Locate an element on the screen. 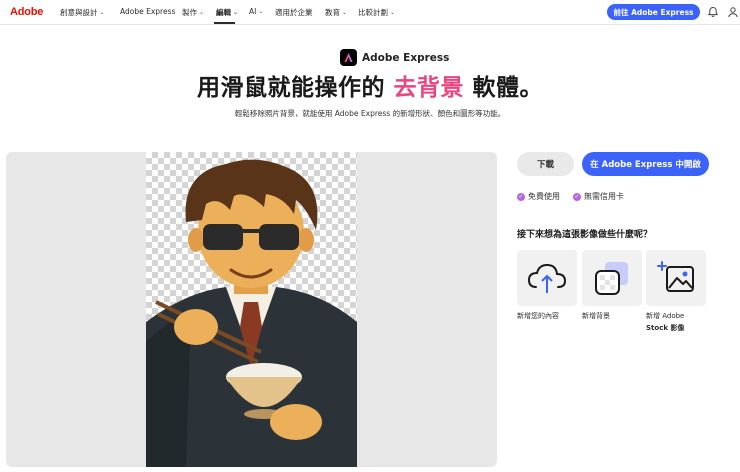 The image size is (740, 472). nav-item-ai: AI ⌄ is located at coordinates (256, 11).